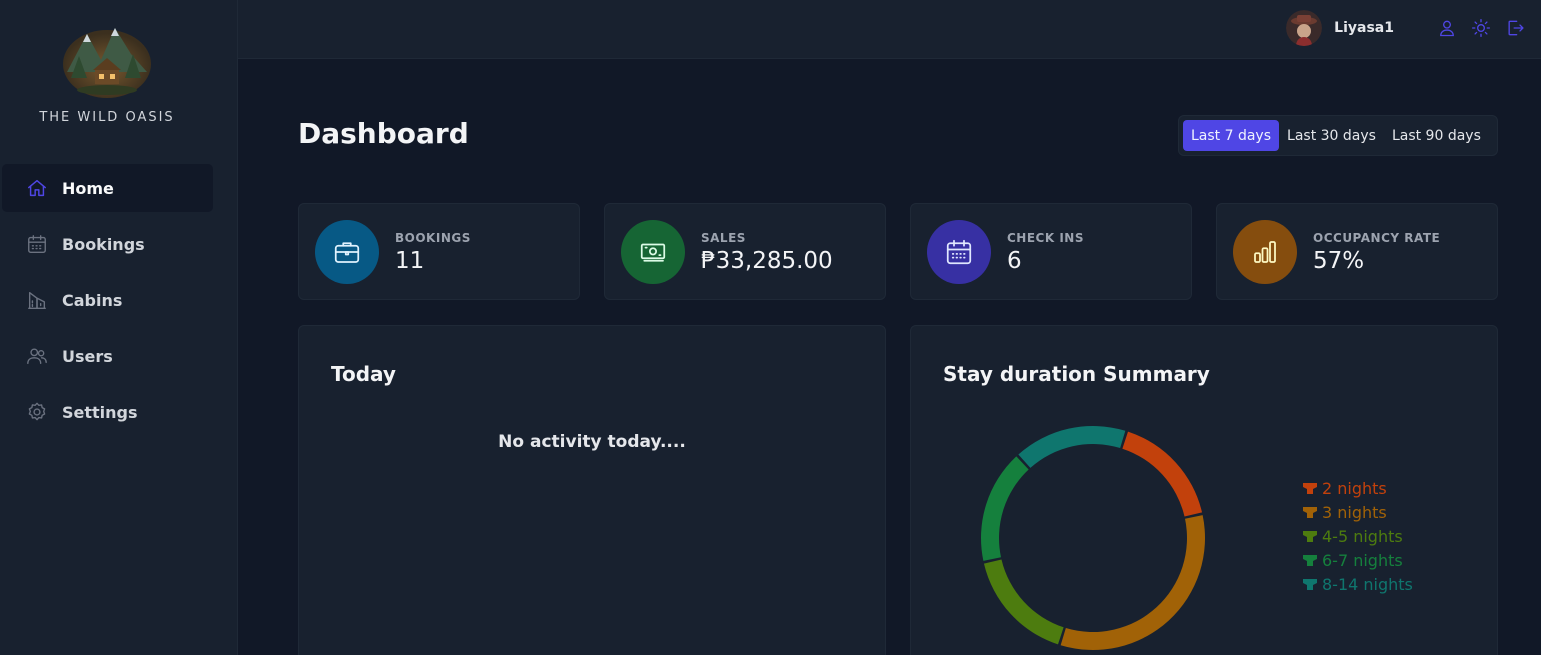 The width and height of the screenshot is (1541, 655). I want to click on sidebar-item-home: Home, so click(107, 188).